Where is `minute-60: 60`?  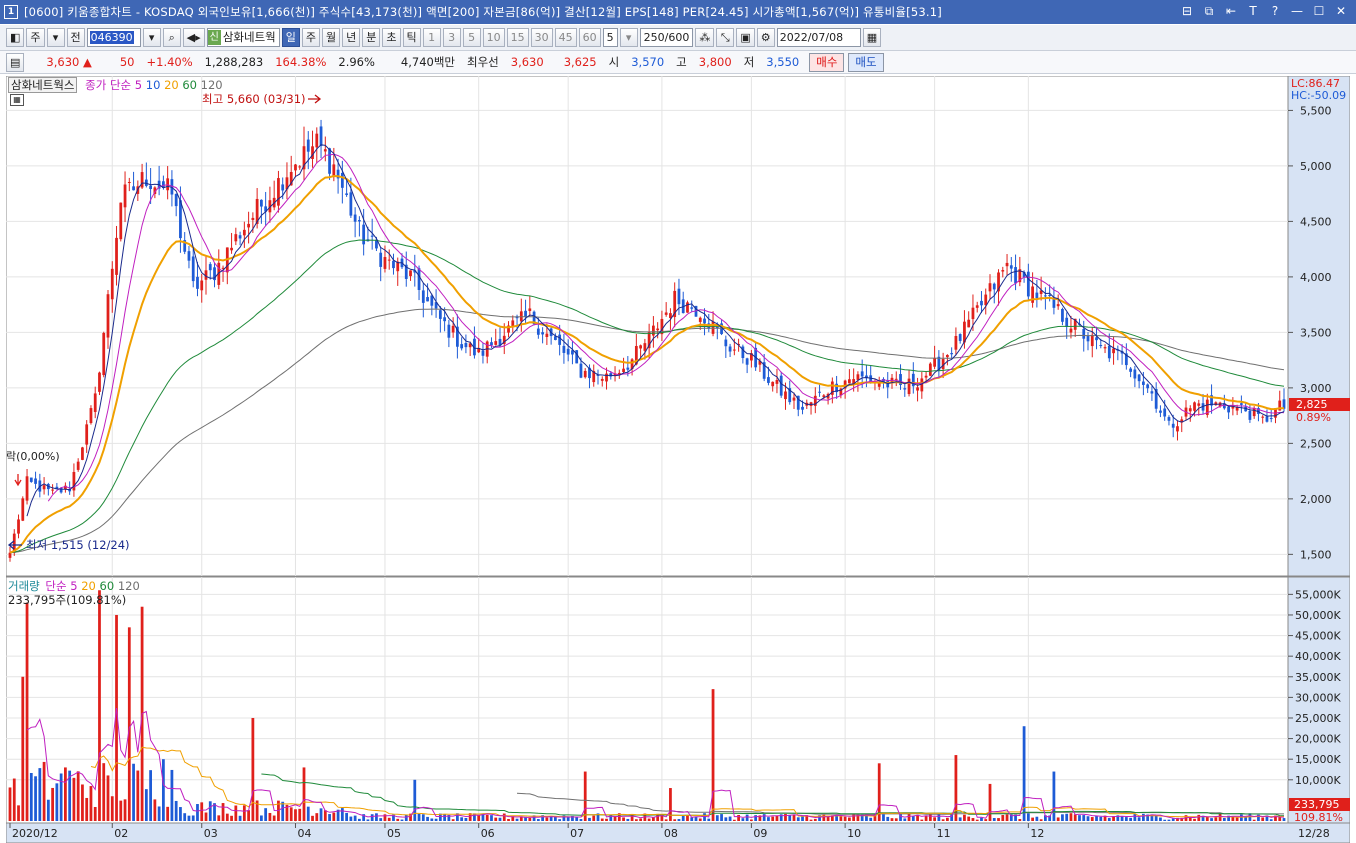
minute-60: 60 is located at coordinates (589, 37).